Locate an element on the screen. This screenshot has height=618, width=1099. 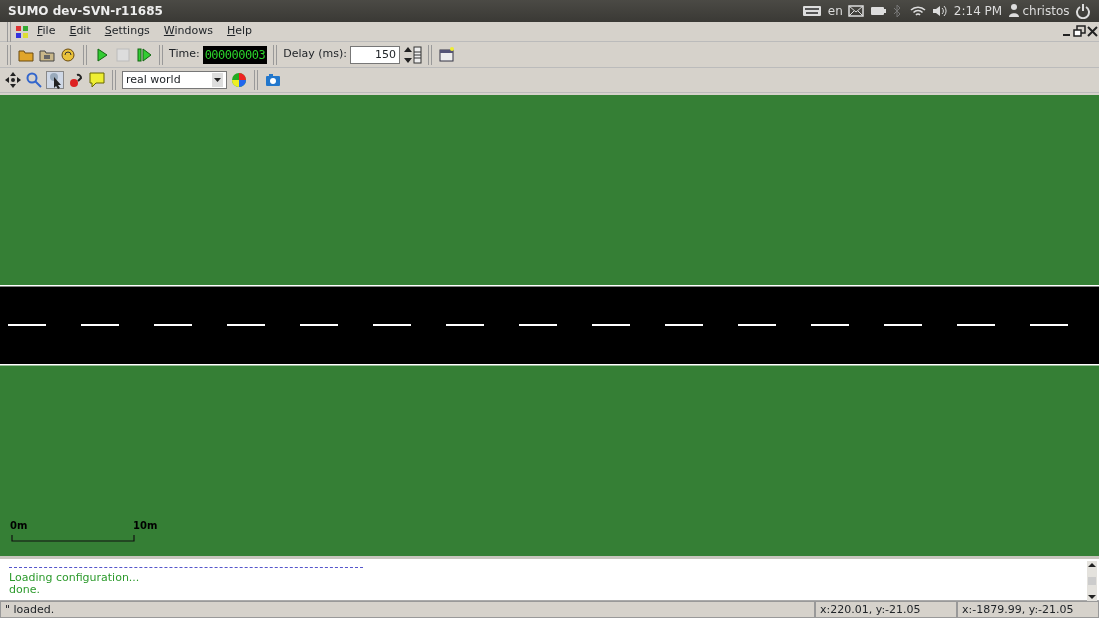
time-label: Time: is located at coordinates (184, 54).